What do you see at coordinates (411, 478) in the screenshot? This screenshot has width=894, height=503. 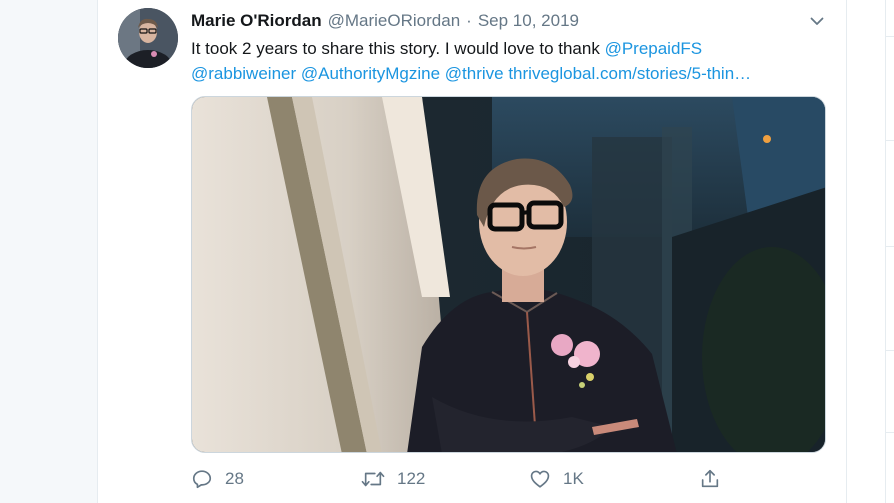 I see `retweet-count: 122` at bounding box center [411, 478].